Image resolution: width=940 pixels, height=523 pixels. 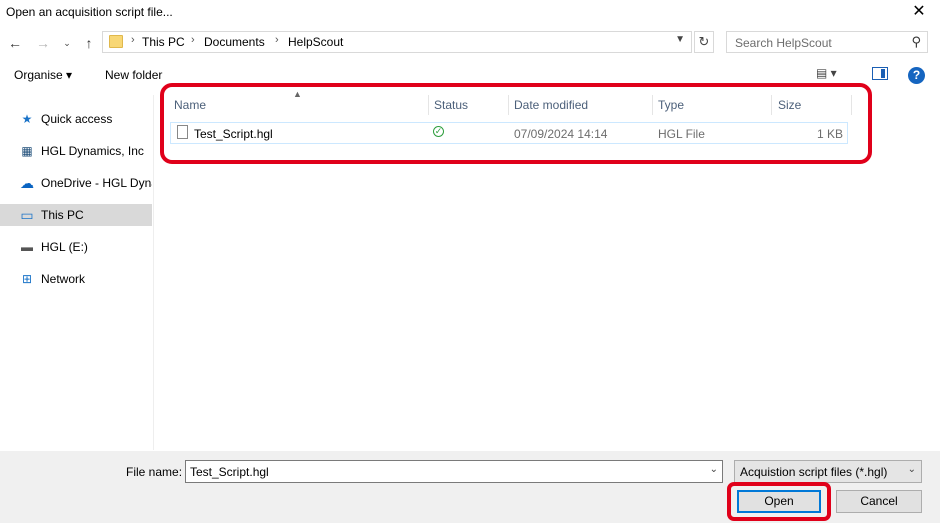 I want to click on cloud-icon: ☁, so click(x=27, y=183).